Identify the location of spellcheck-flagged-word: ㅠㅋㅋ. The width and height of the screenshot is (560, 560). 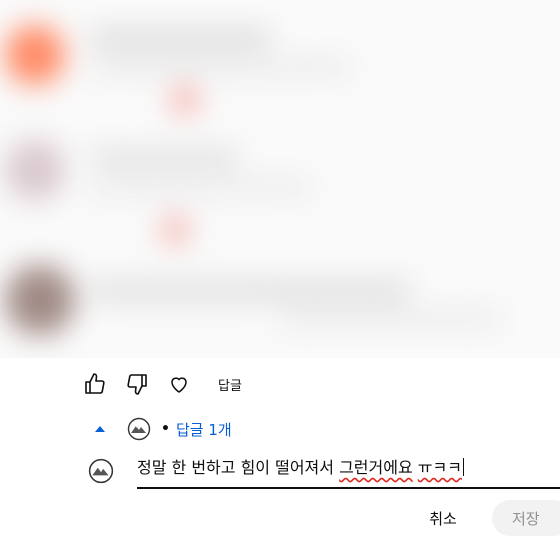
(439, 467).